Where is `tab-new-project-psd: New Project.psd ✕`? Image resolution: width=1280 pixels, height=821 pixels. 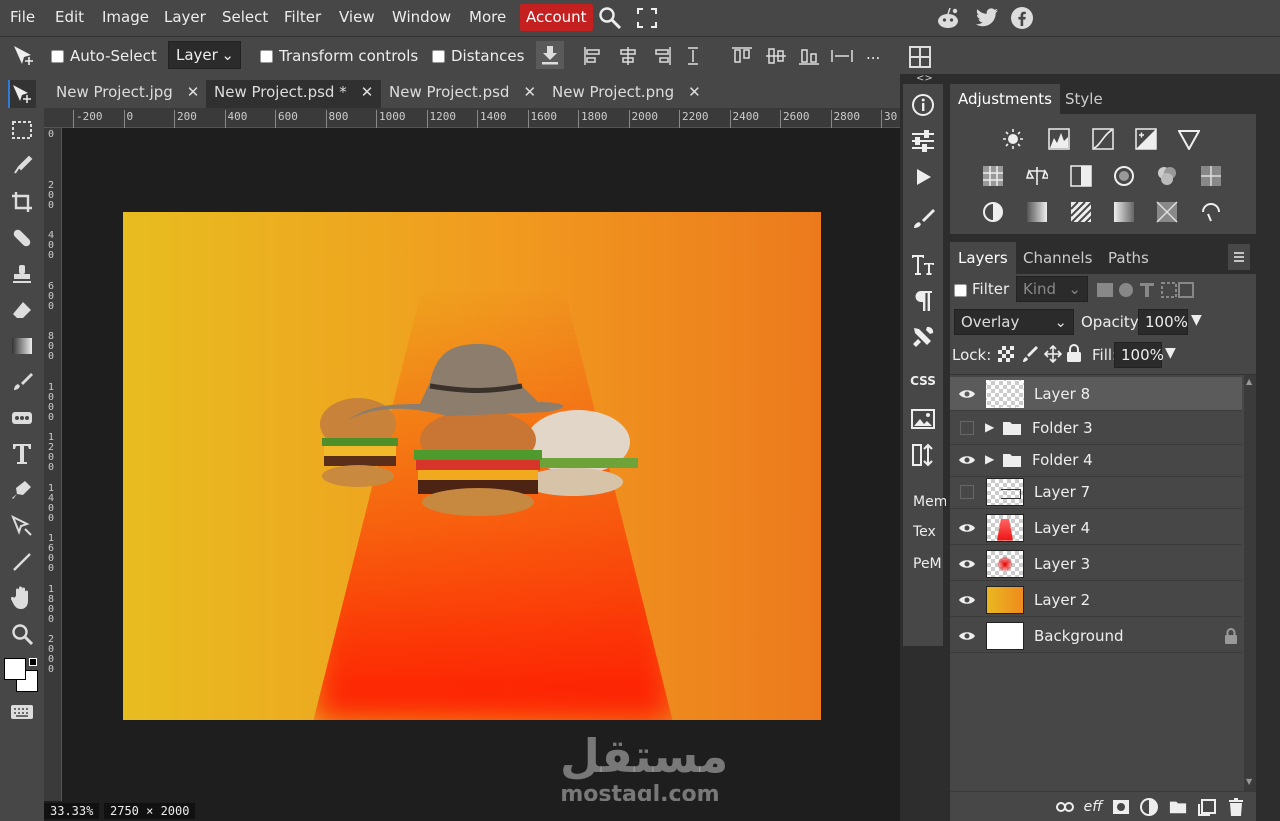 tab-new-project-psd: New Project.psd ✕ is located at coordinates (462, 94).